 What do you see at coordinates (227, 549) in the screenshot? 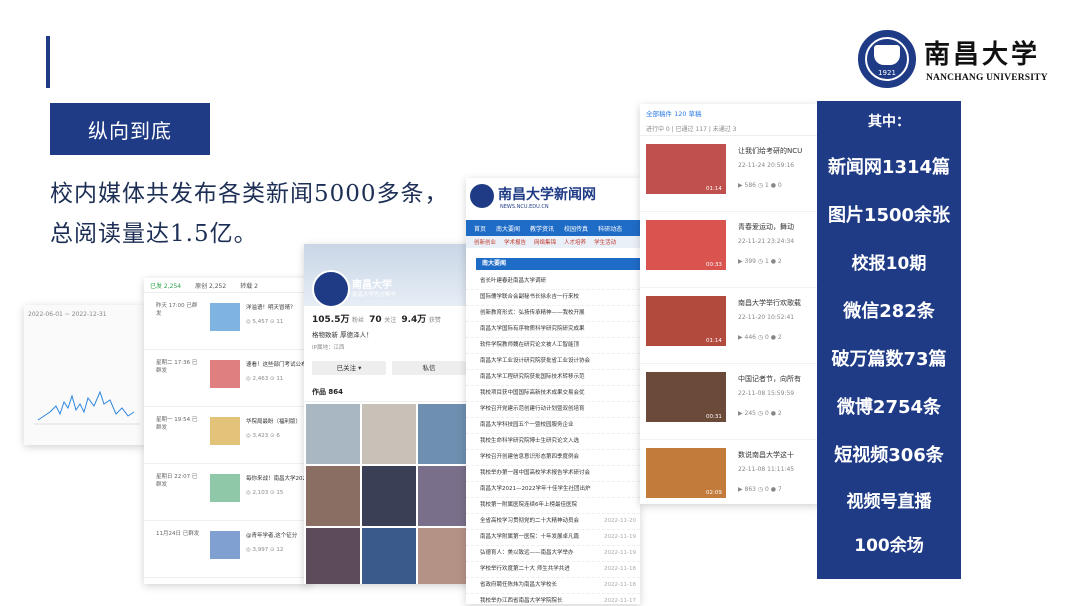
I see `article-row: 11月24日 已群发 @青年学者,这个征分 ◎ 3,997 ⊙ 12` at bounding box center [227, 549].